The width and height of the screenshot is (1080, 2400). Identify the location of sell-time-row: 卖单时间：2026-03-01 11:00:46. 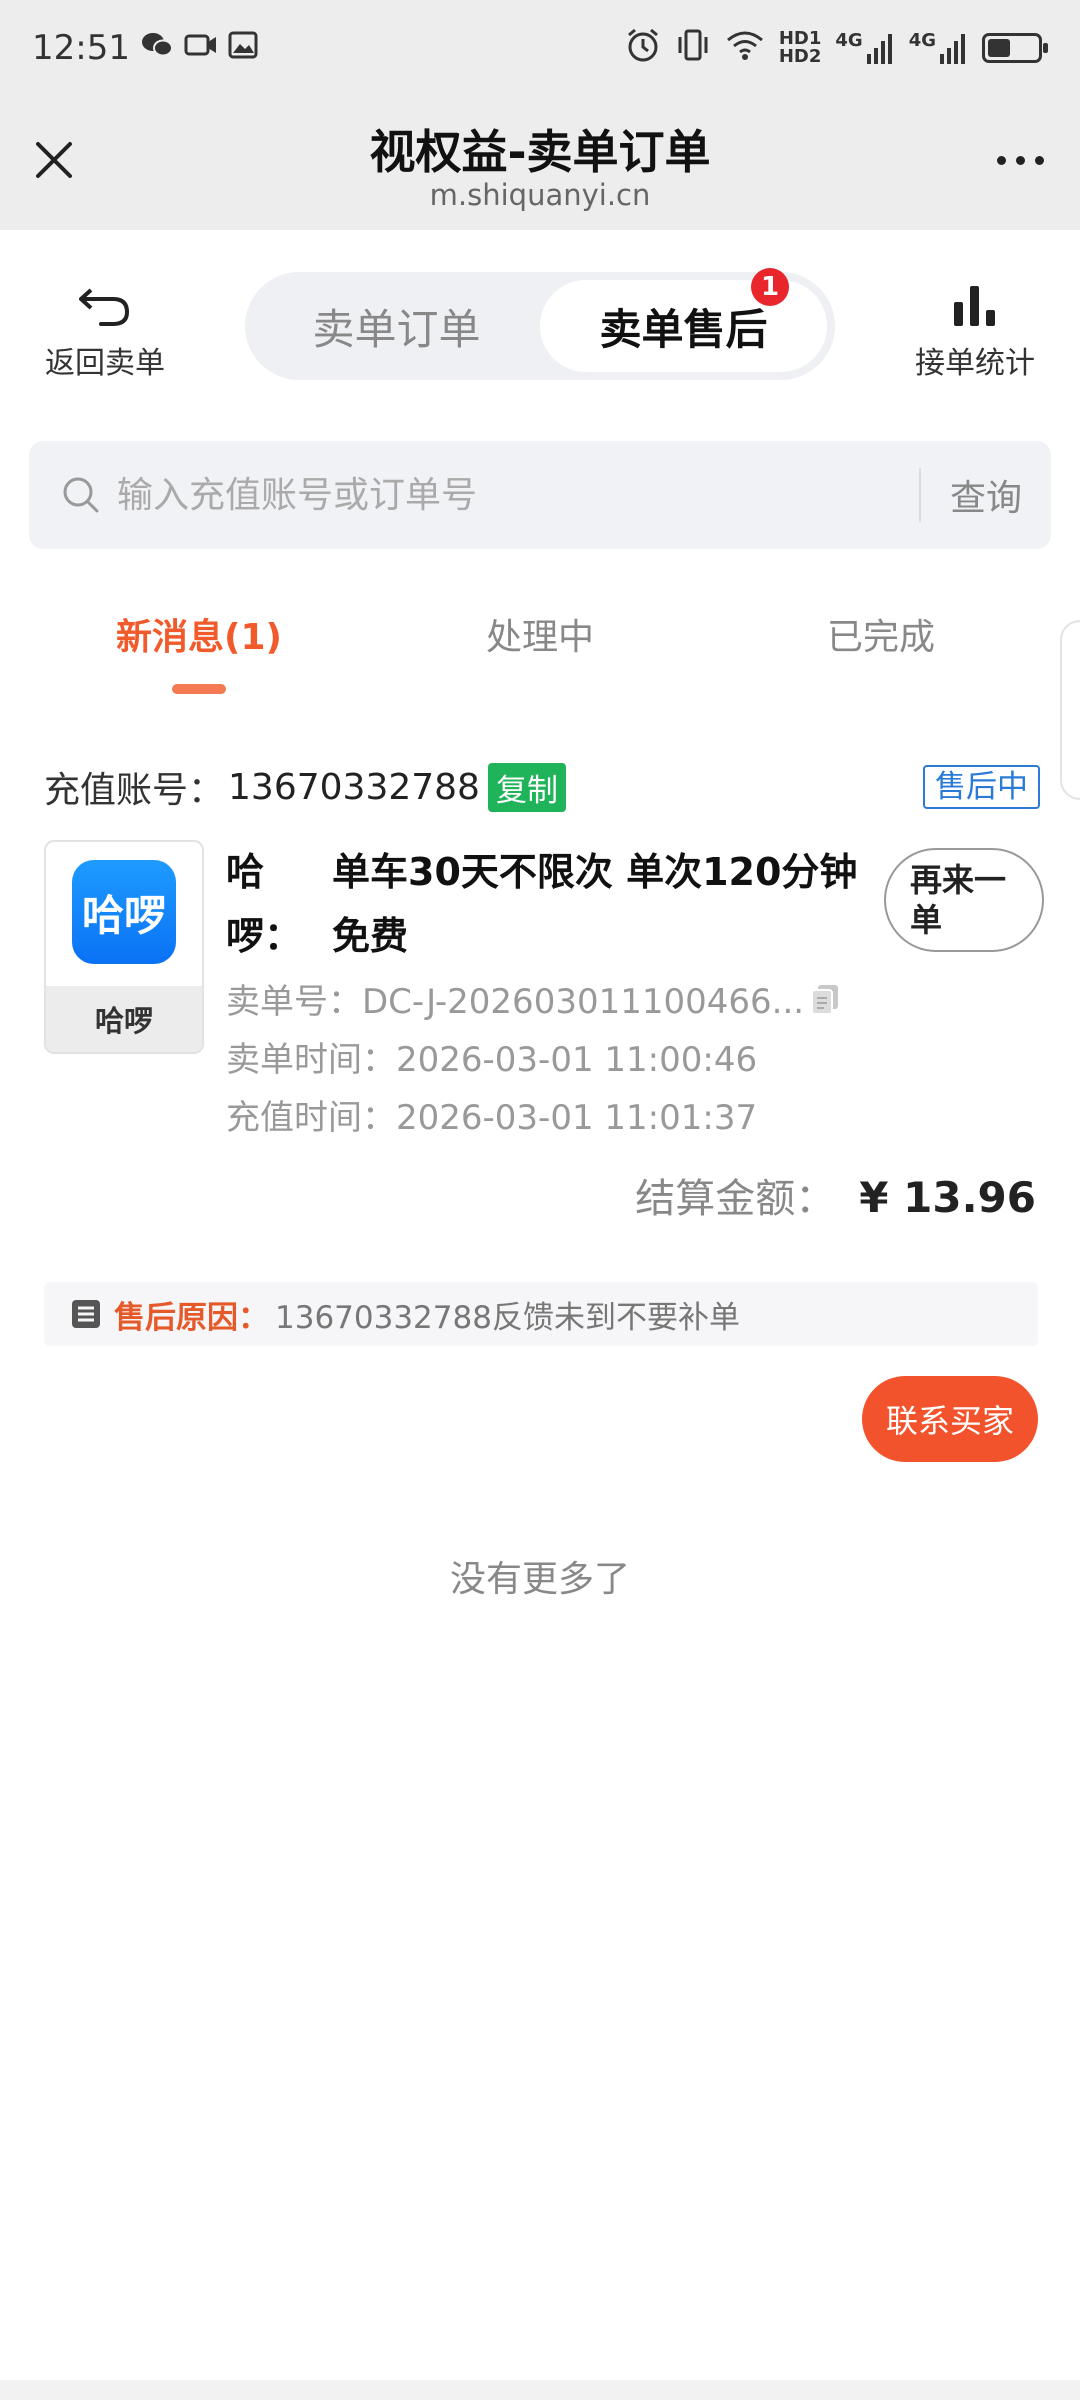
(491, 1056).